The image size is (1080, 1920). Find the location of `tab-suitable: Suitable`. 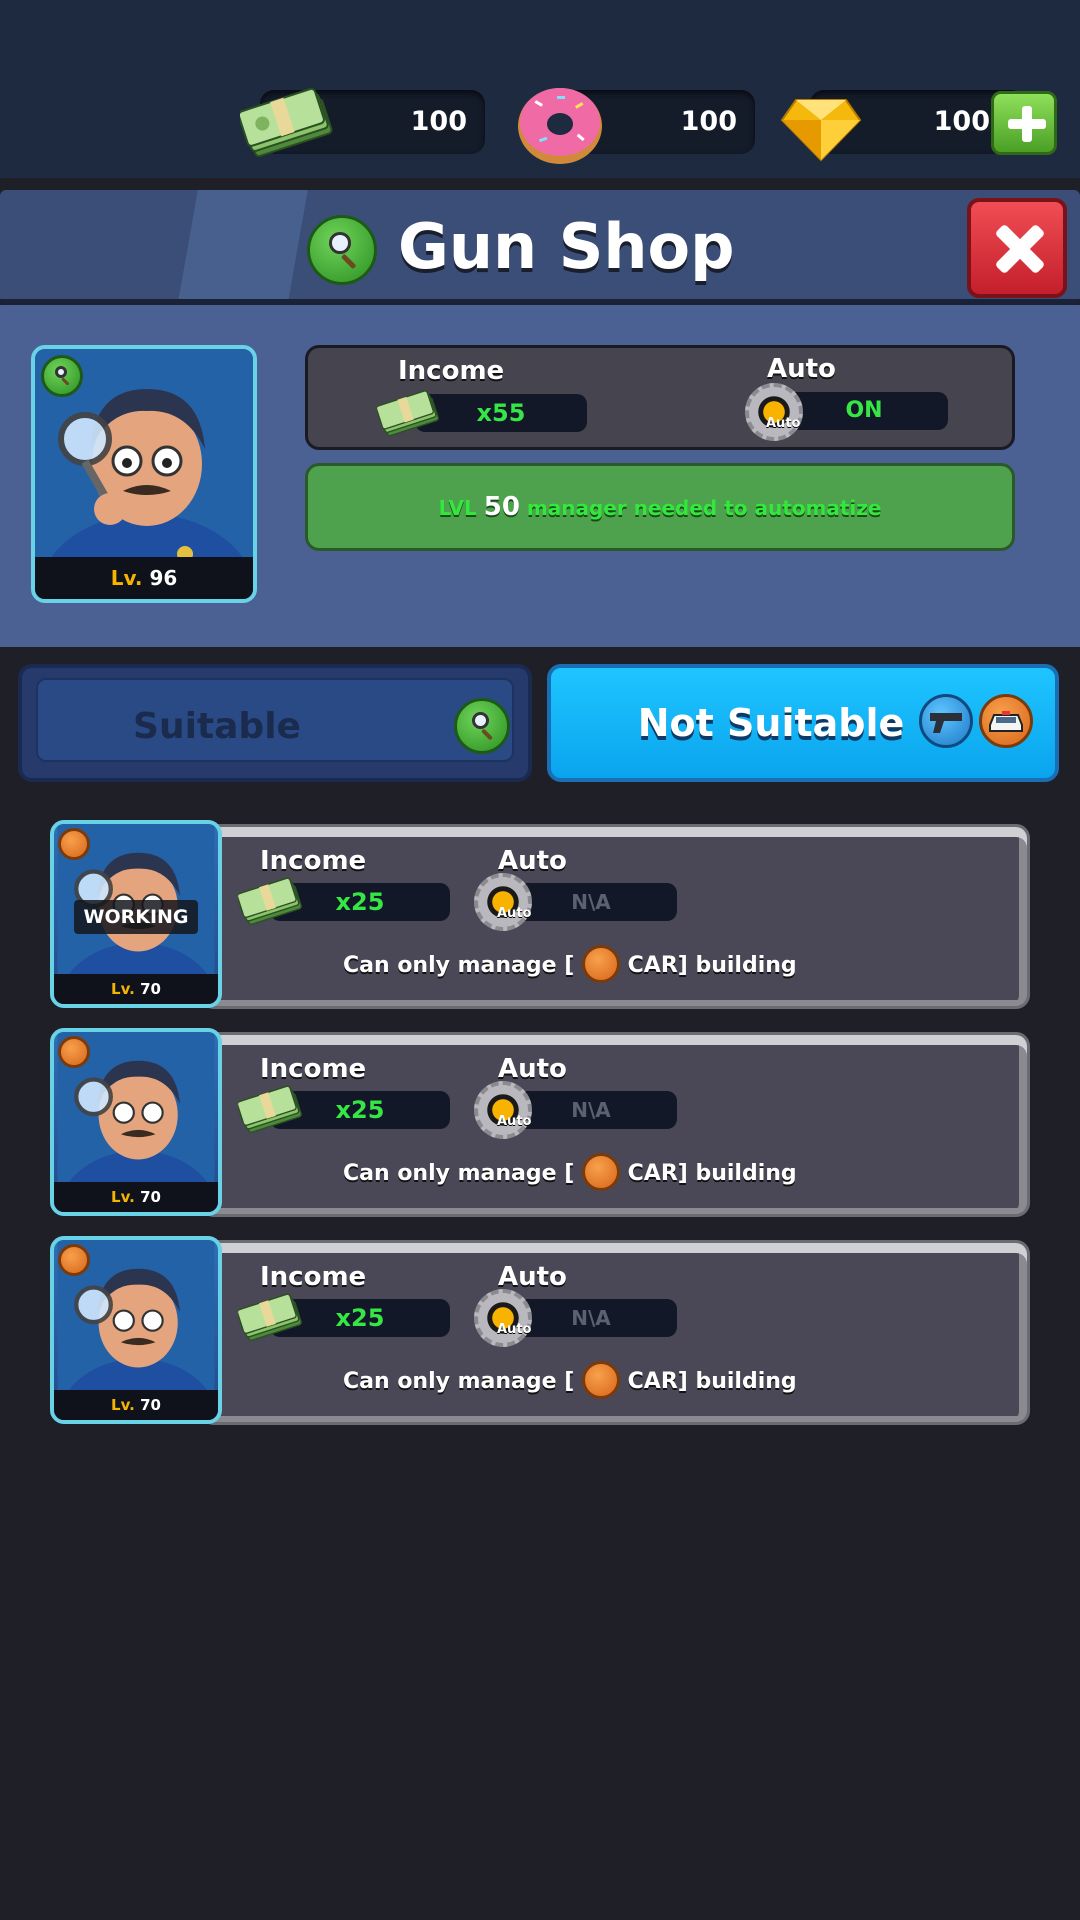

tab-suitable: Suitable is located at coordinates (275, 723).